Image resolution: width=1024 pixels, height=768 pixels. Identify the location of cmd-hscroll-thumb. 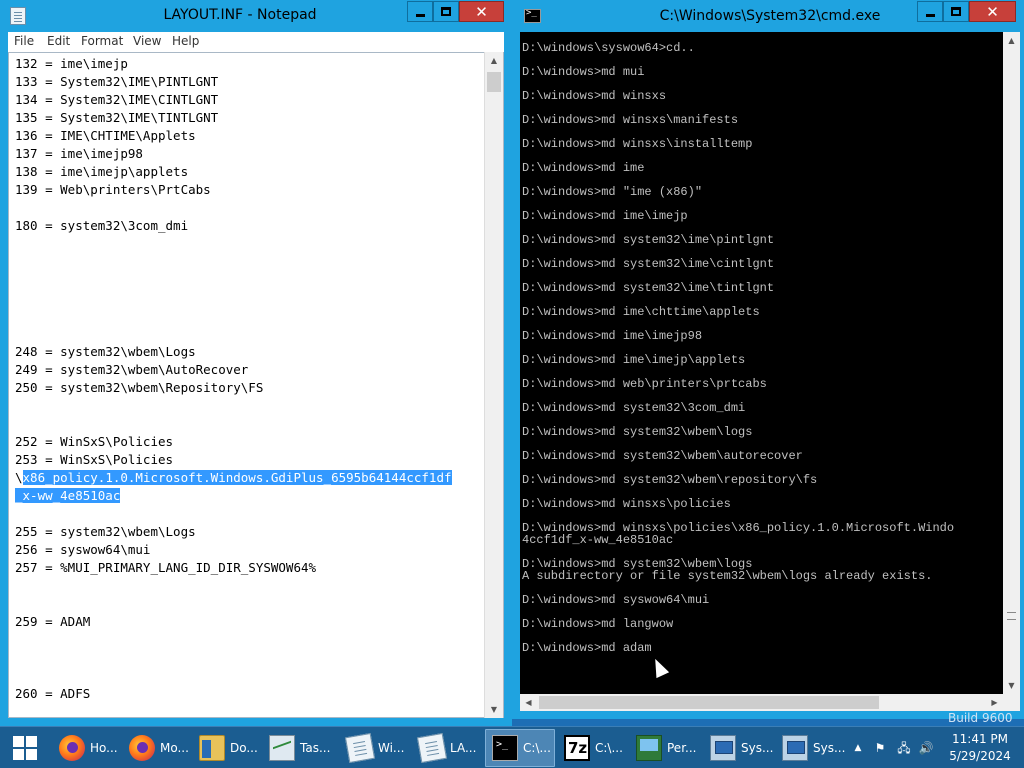
(709, 702).